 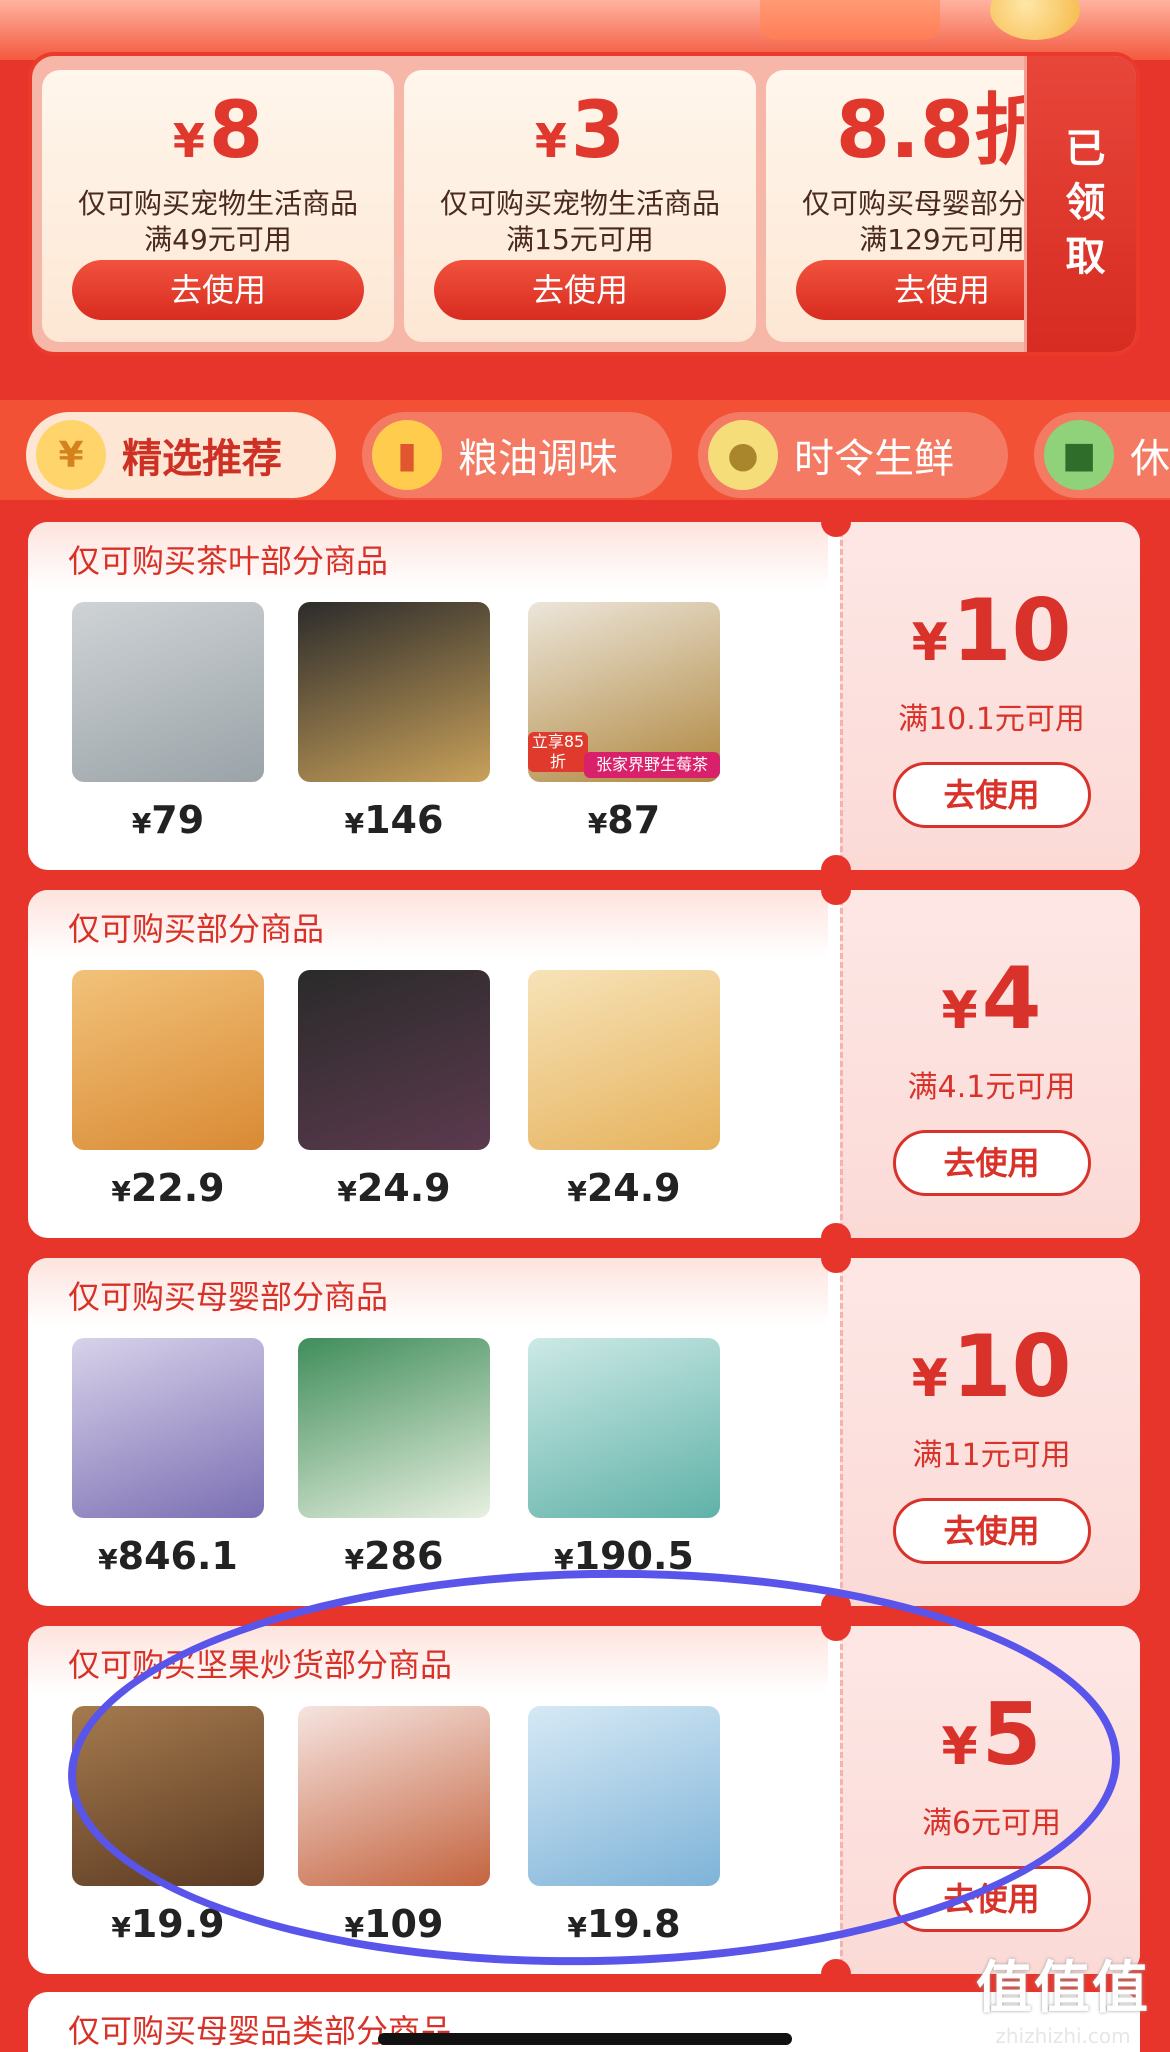 I want to click on product-price: ¥286, so click(x=394, y=1556).